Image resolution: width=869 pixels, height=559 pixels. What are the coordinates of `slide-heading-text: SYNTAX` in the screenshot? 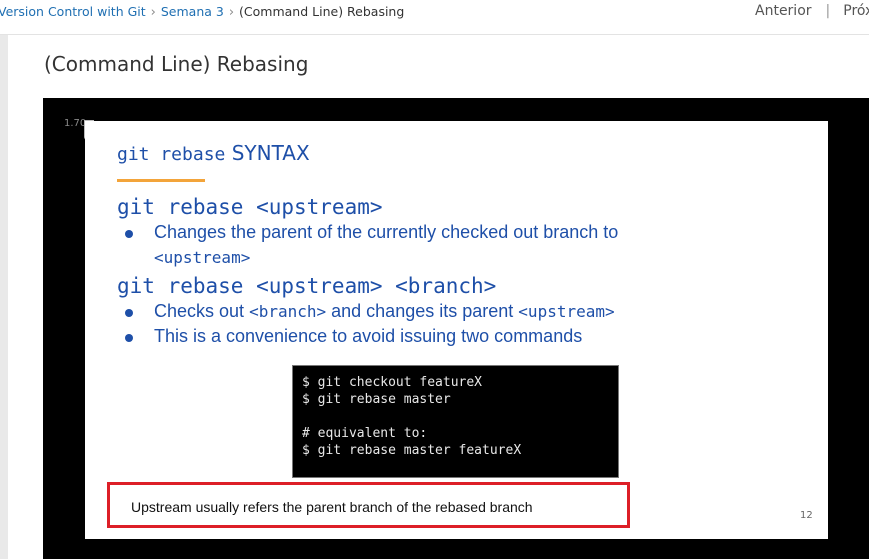 It's located at (270, 153).